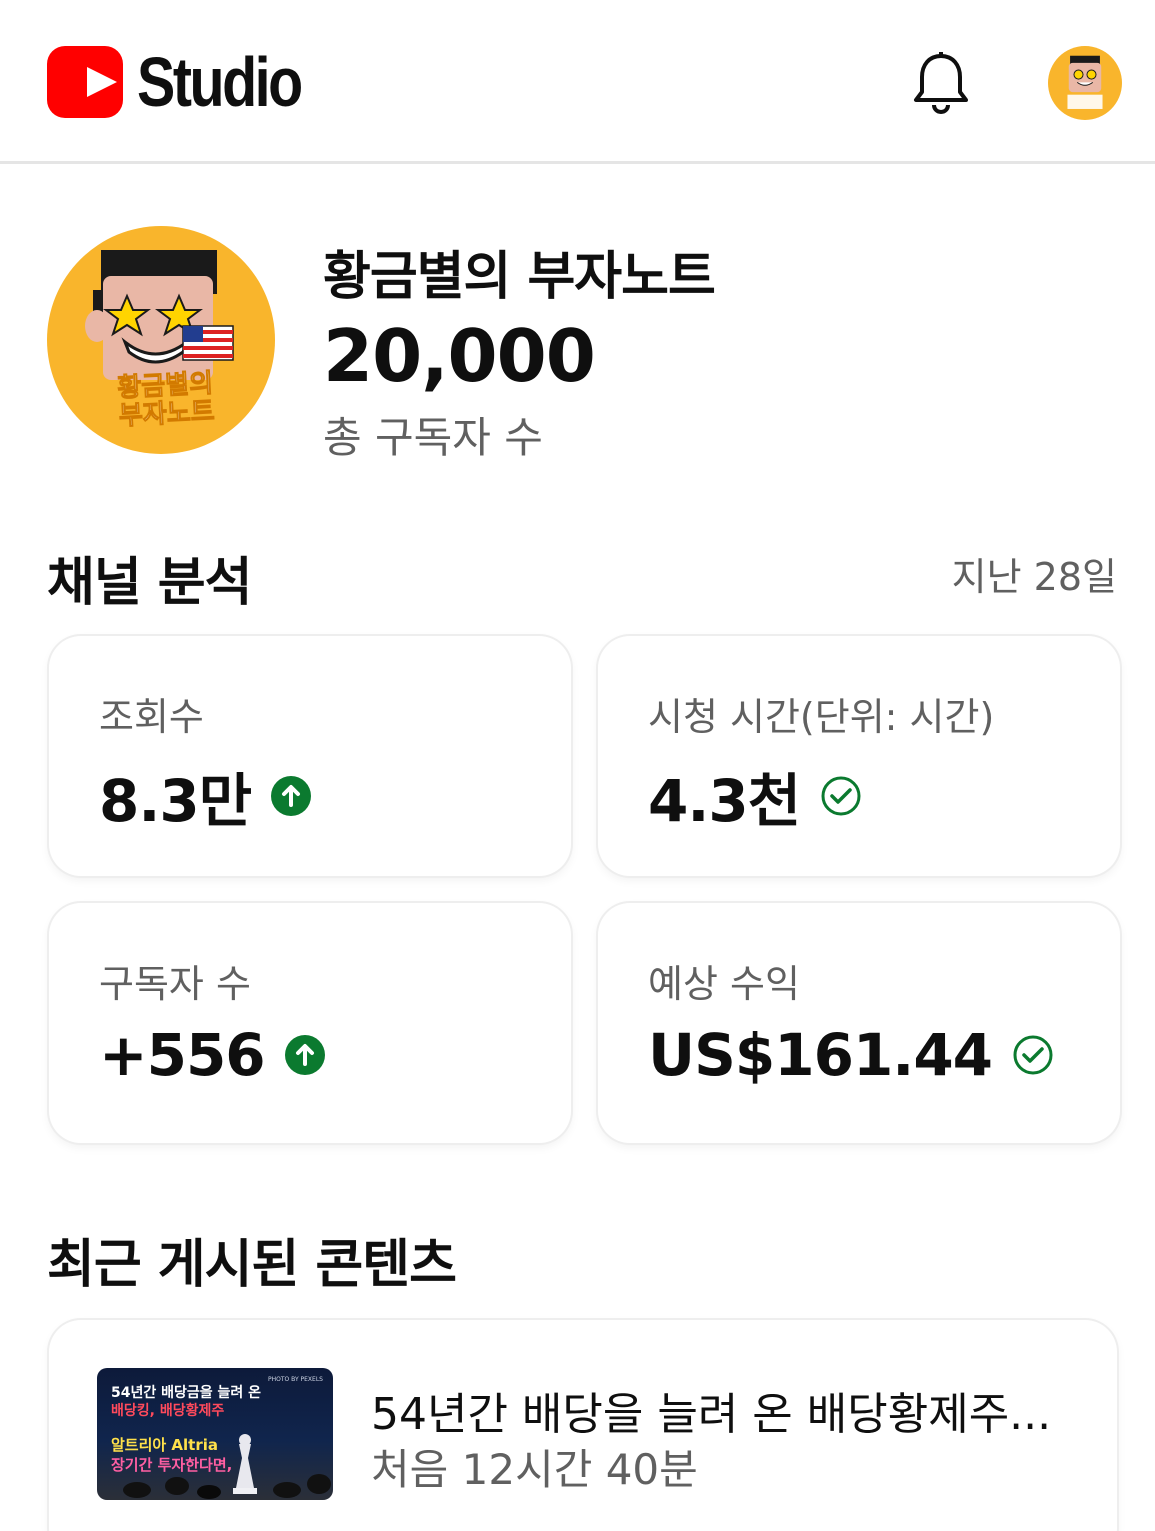  What do you see at coordinates (182, 1055) in the screenshot?
I see `subscribers-value: +556` at bounding box center [182, 1055].